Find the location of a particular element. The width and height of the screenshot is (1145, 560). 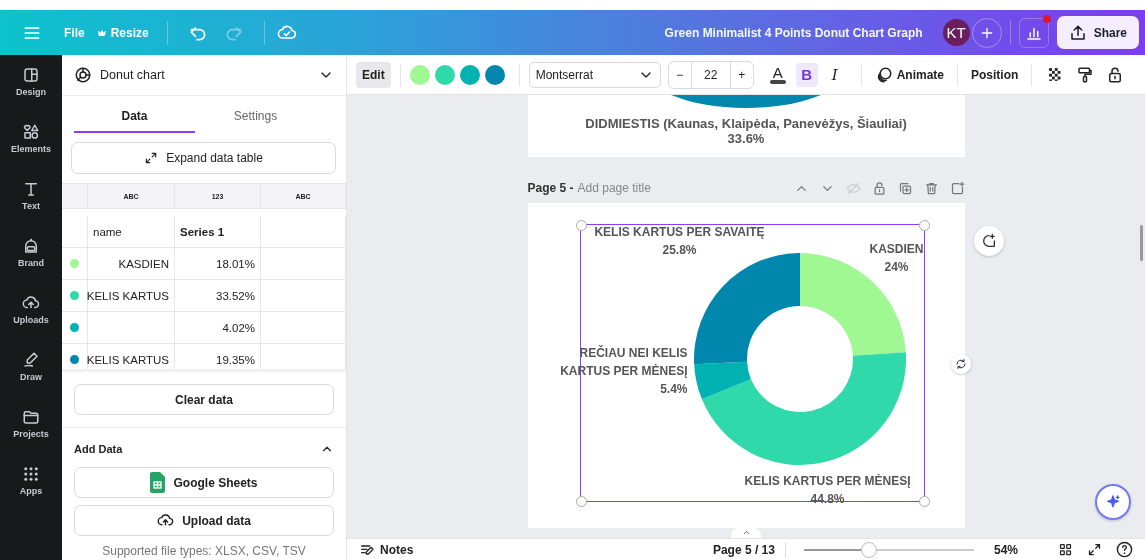

slice-label: KELIS KARTUS PER SAVAITĘ is located at coordinates (679, 232).